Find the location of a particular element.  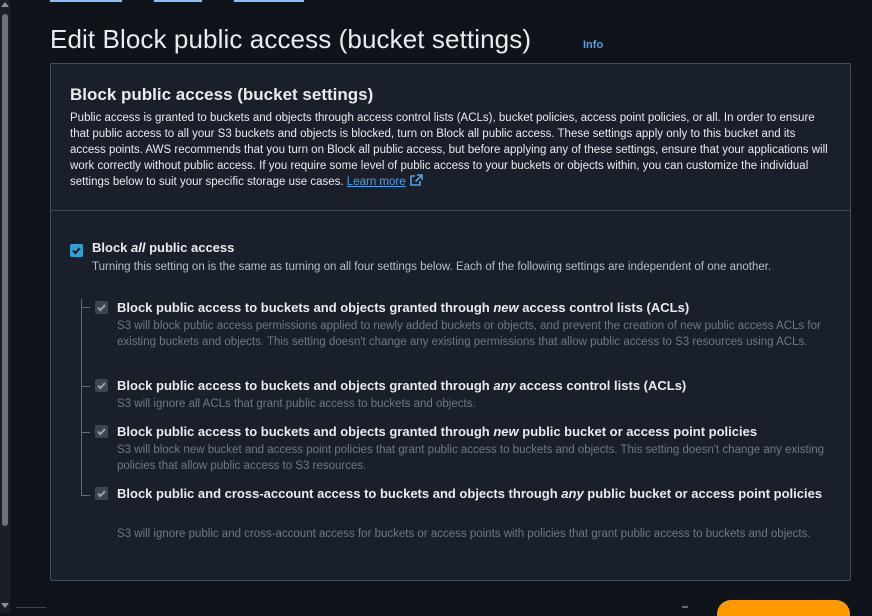

save-changes-button is located at coordinates (783, 608).